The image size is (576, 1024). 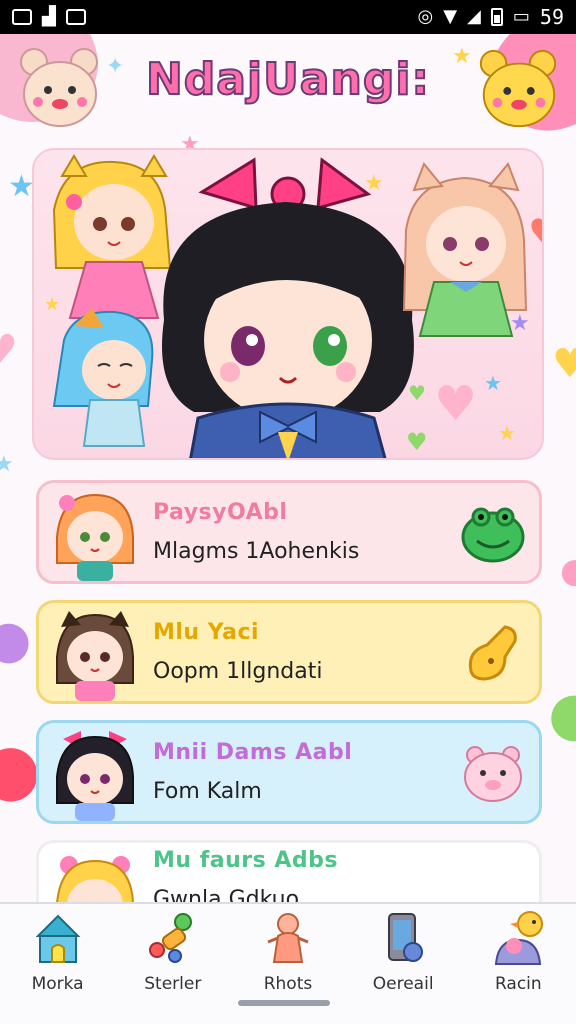 What do you see at coordinates (496, 17) in the screenshot?
I see `battery-icon` at bounding box center [496, 17].